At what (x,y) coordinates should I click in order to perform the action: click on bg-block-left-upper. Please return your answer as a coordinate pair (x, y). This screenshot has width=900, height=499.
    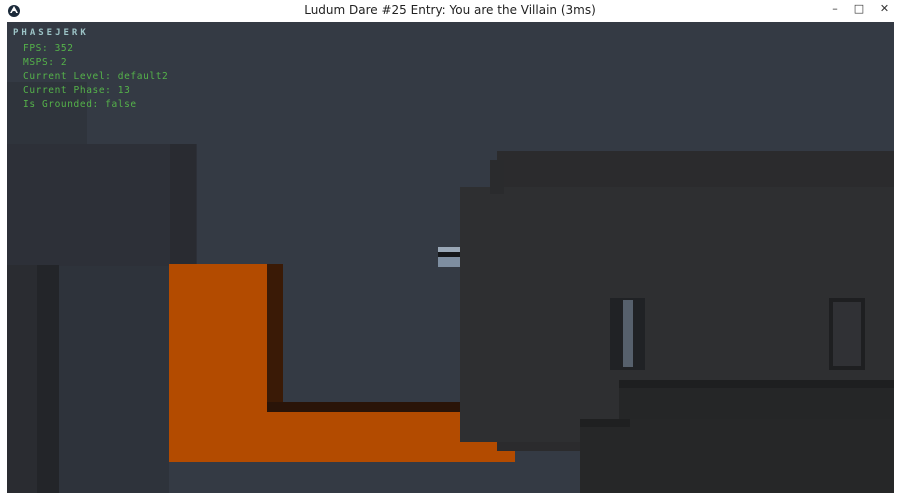
    Looking at the image, I should click on (102, 205).